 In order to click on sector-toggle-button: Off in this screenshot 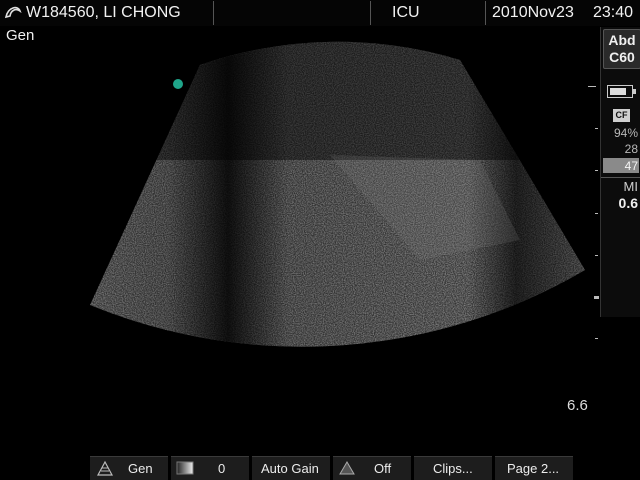, I will do `click(372, 468)`.